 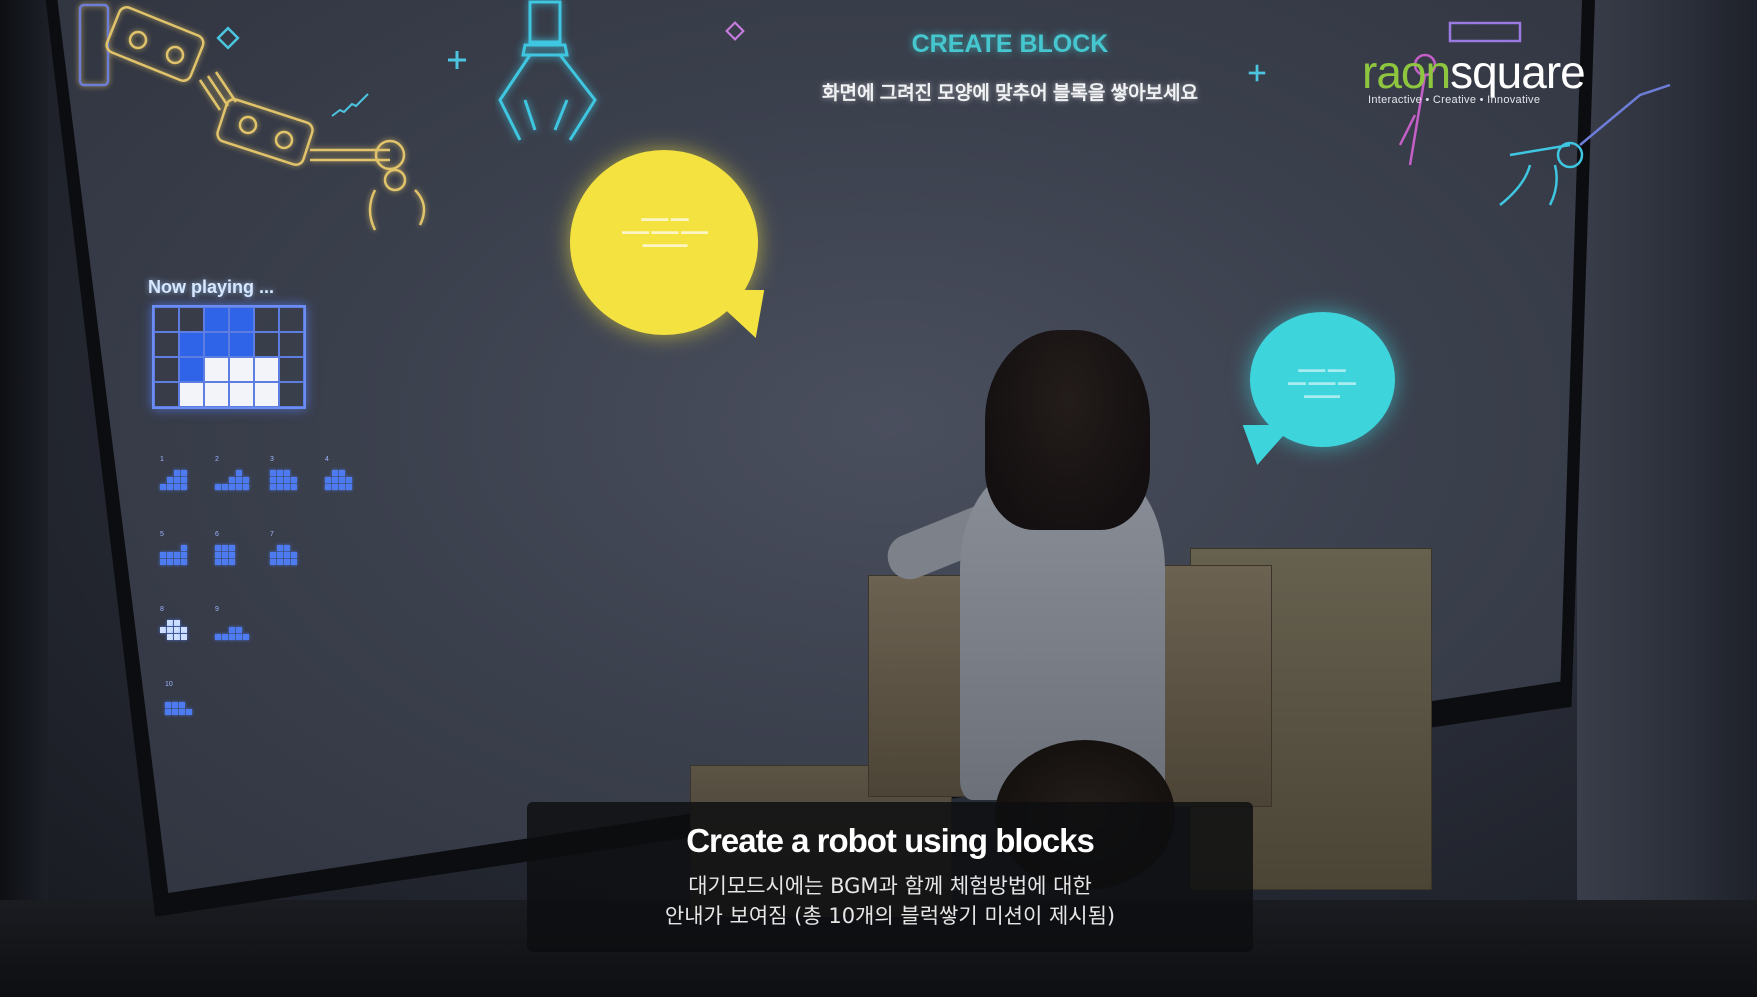 I want to click on mission-number: 5, so click(x=162, y=534).